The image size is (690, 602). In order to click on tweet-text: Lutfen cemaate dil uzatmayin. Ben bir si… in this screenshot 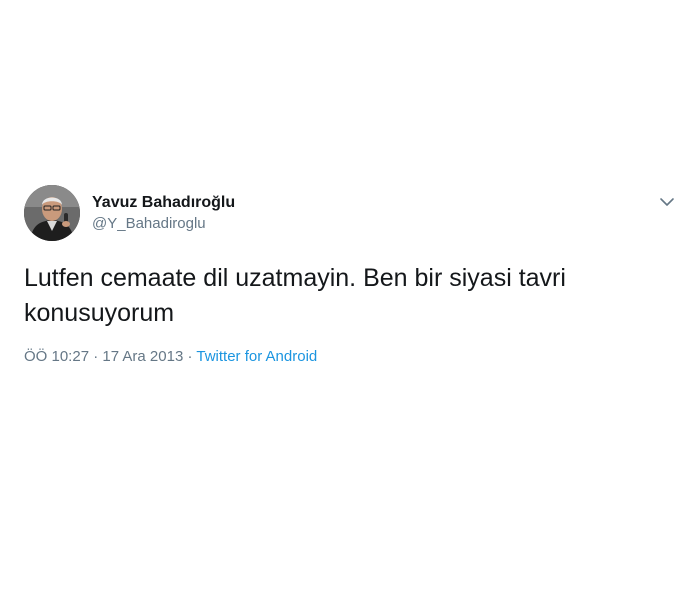, I will do `click(295, 295)`.